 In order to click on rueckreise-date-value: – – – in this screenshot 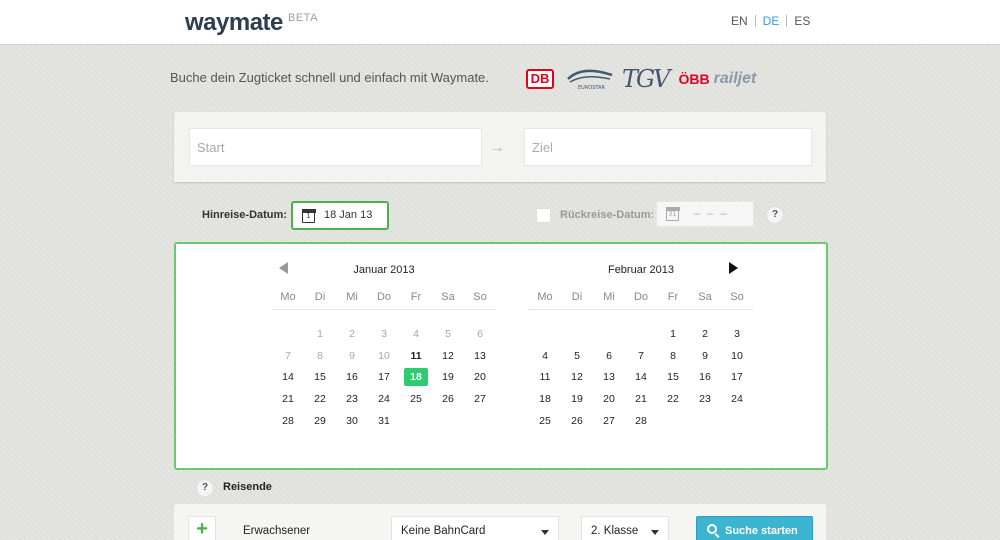, I will do `click(711, 214)`.